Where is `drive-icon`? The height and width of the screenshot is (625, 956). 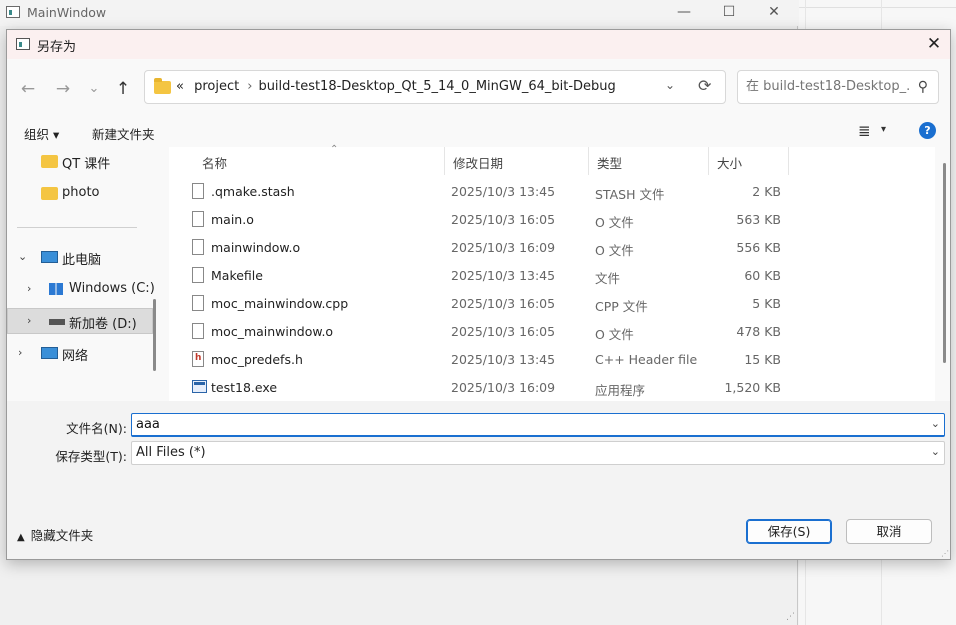 drive-icon is located at coordinates (57, 322).